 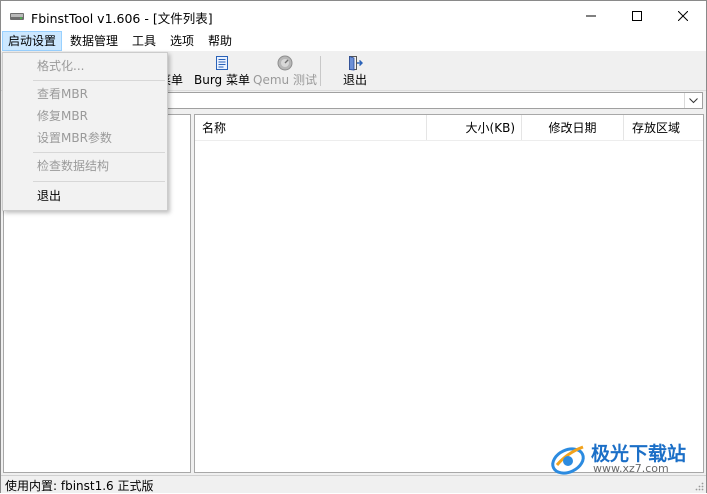 I want to click on watermark-url: www.xz7.com, so click(x=631, y=468).